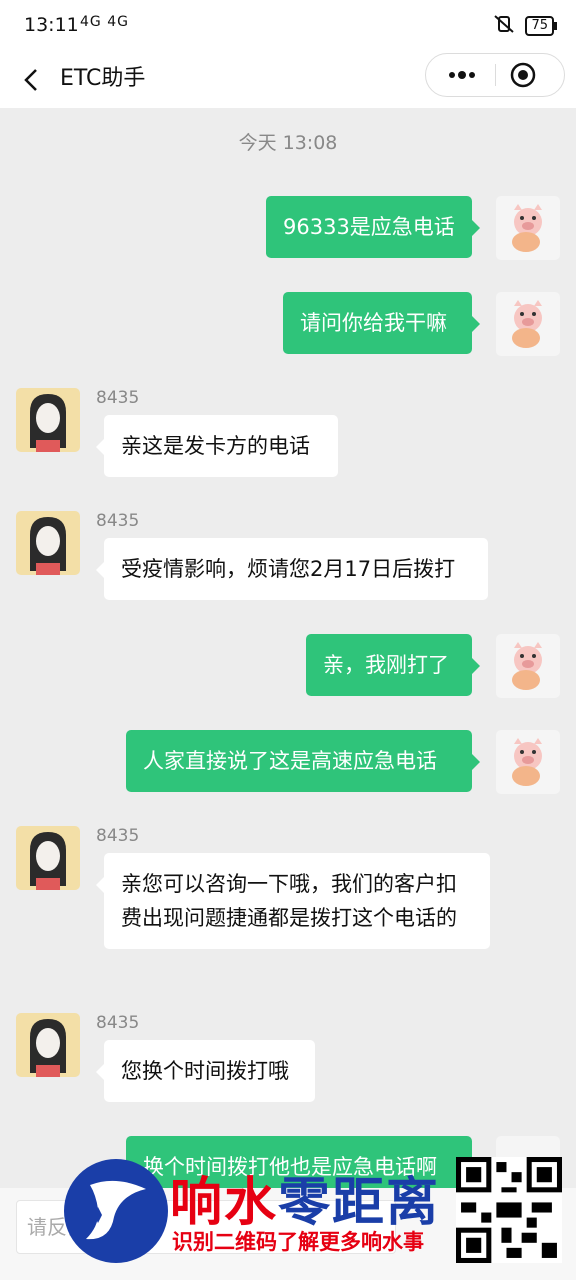  I want to click on watermark: 响水零距离 识别二维码了解更多响水事, so click(318, 1215).